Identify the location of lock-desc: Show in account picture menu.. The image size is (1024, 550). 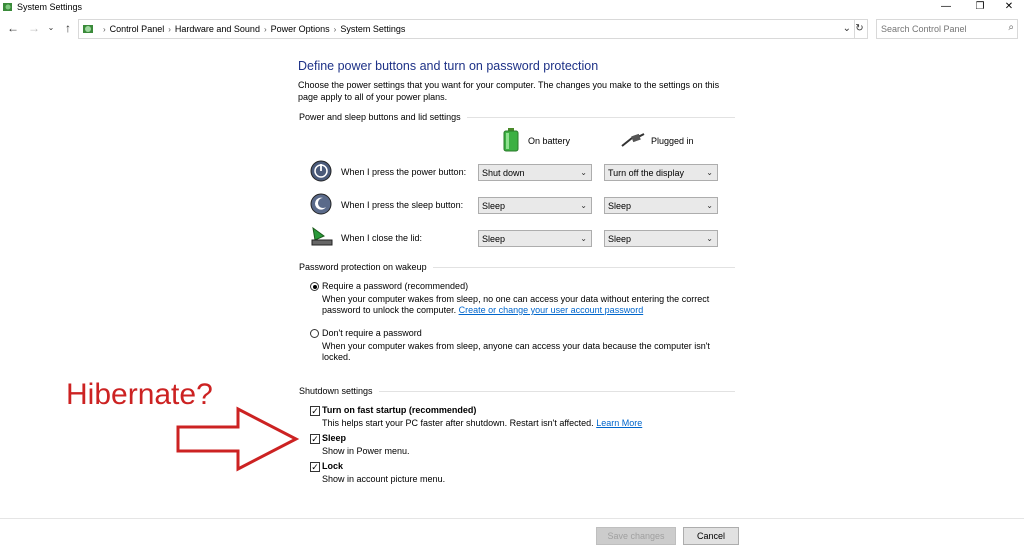
(384, 479).